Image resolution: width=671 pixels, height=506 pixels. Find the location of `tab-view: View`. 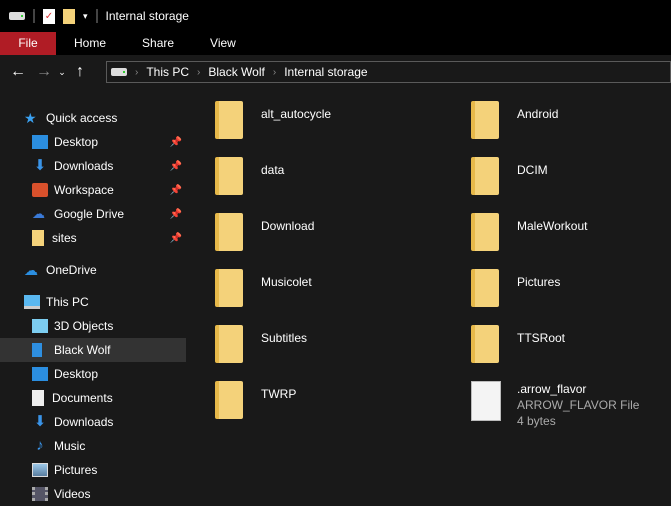

tab-view: View is located at coordinates (223, 43).